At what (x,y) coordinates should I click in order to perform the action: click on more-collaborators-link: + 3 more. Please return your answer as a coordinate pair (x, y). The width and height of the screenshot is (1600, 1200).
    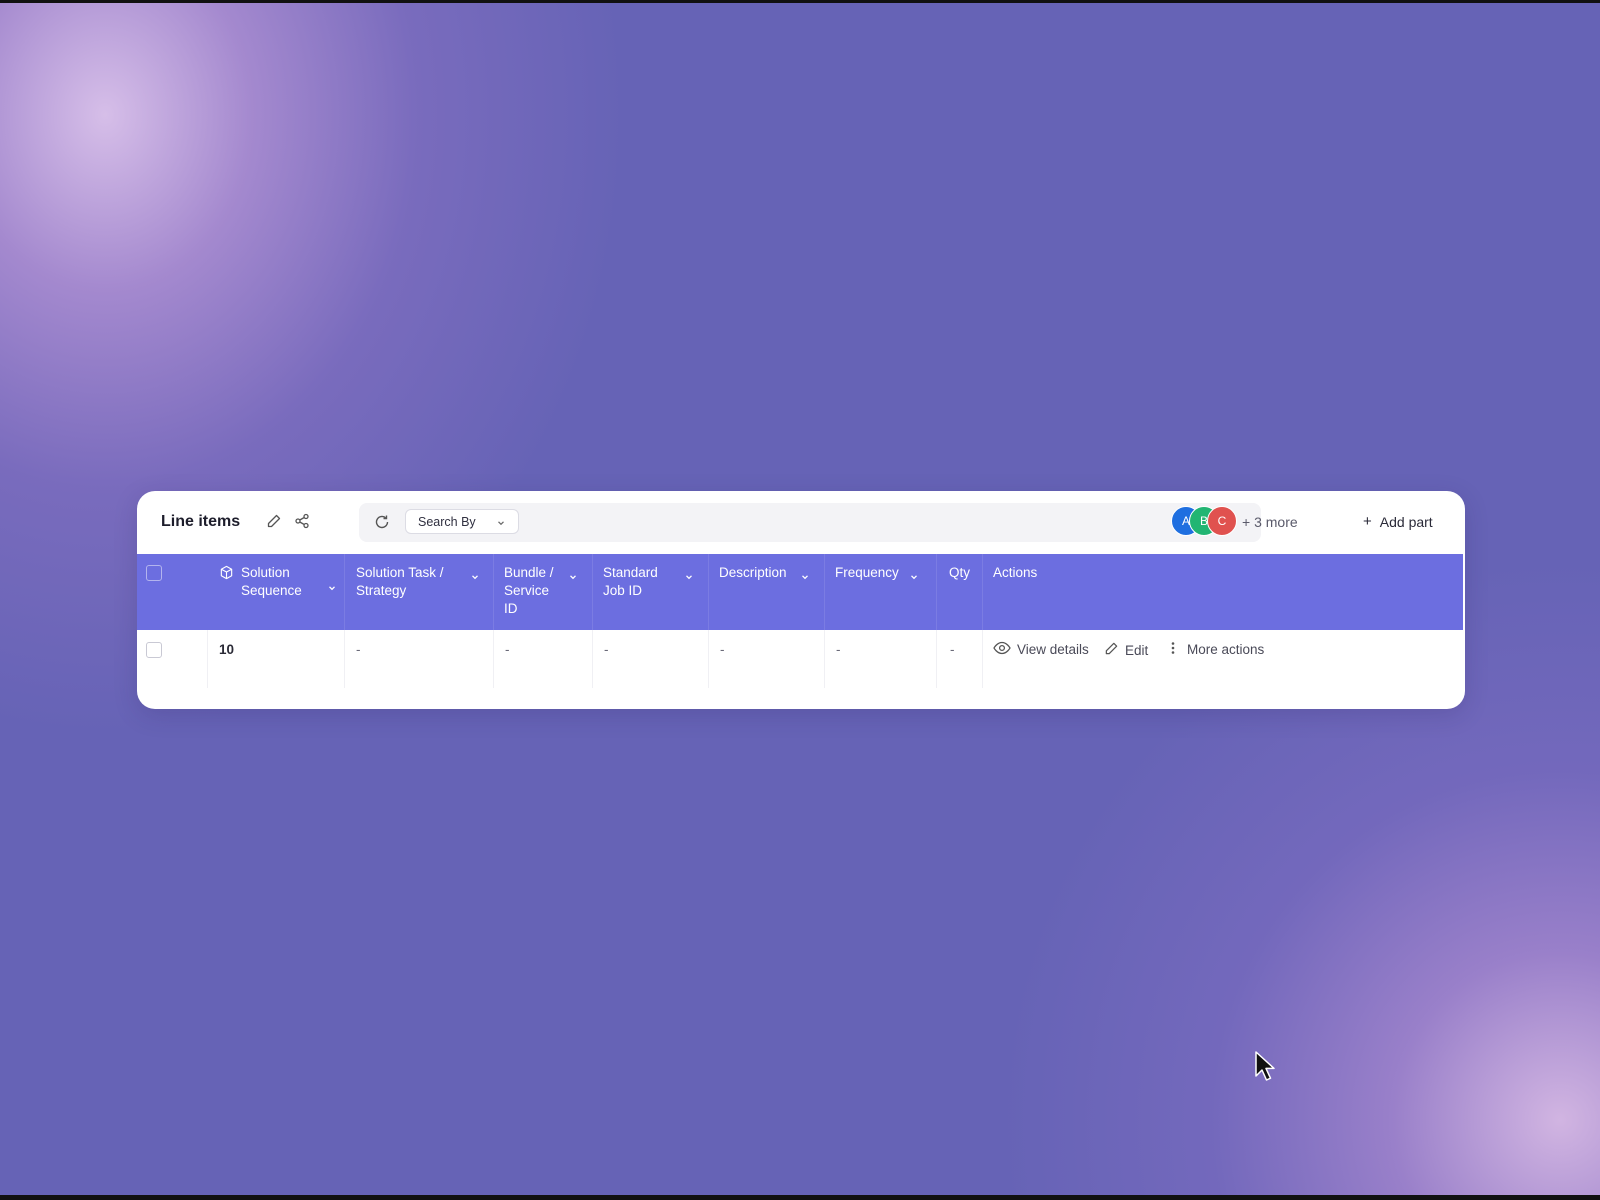
    Looking at the image, I should click on (1270, 522).